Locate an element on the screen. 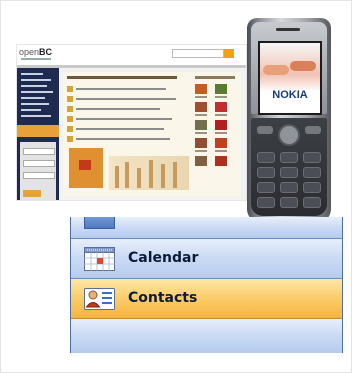  phone-keypad is located at coordinates (289, 167).